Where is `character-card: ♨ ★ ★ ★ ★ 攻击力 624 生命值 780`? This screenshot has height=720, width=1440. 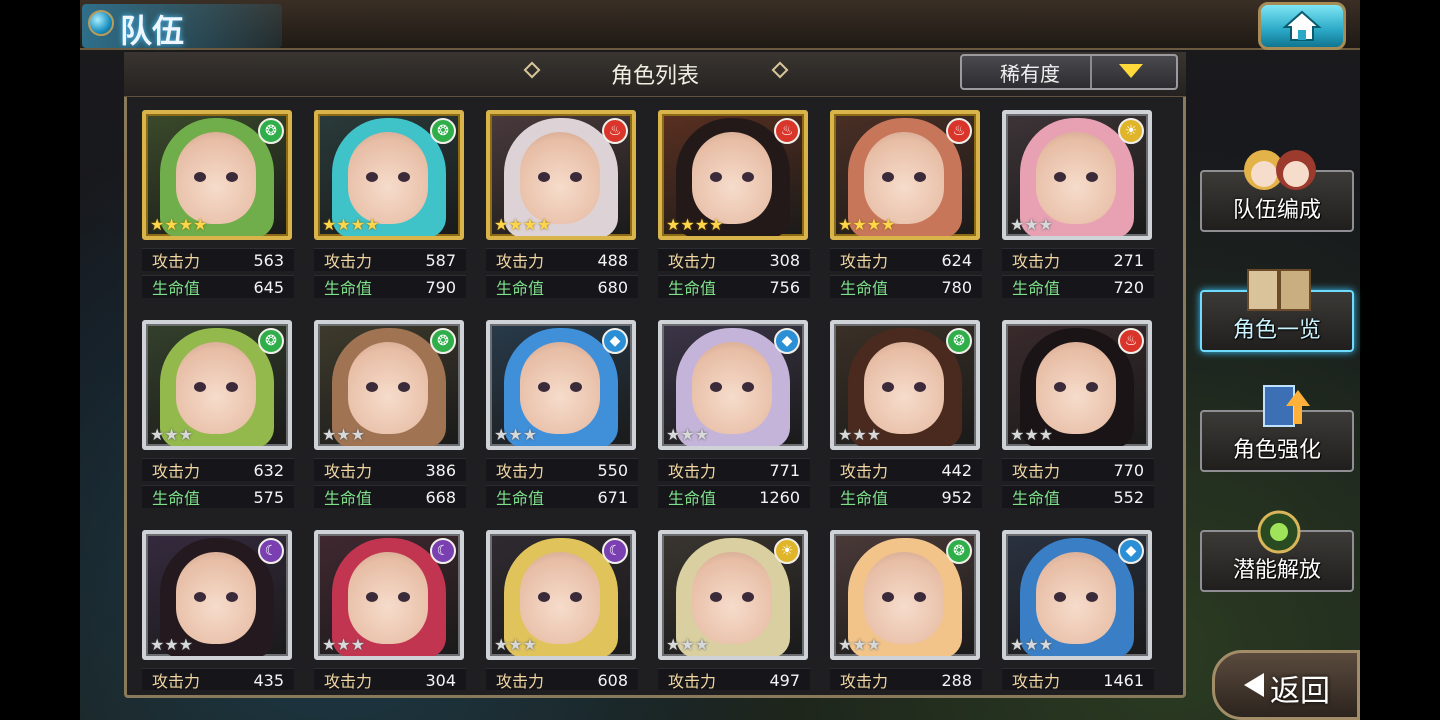
character-card: ♨ ★ ★ ★ ★ 攻击力 624 生命值 780 is located at coordinates (906, 208).